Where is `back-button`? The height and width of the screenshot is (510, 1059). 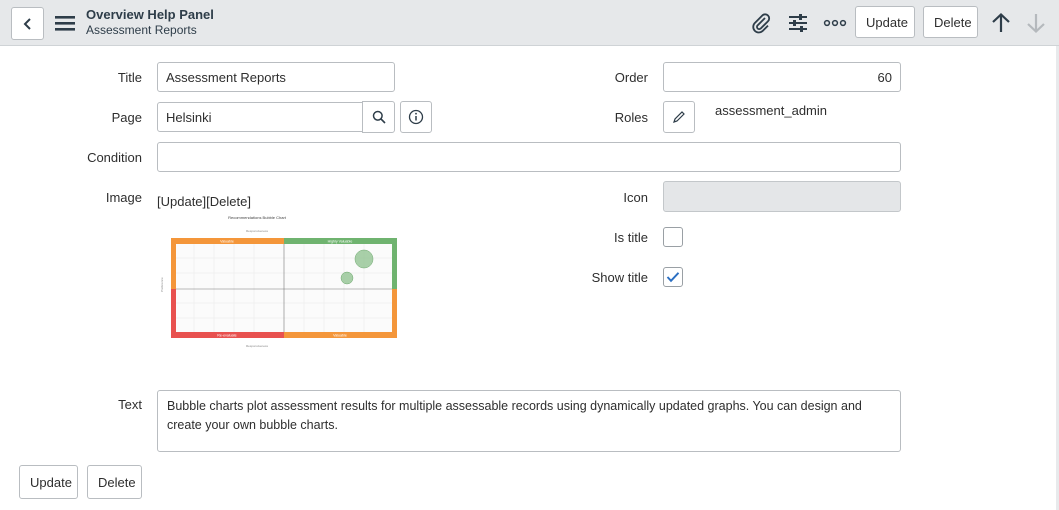 back-button is located at coordinates (27, 23).